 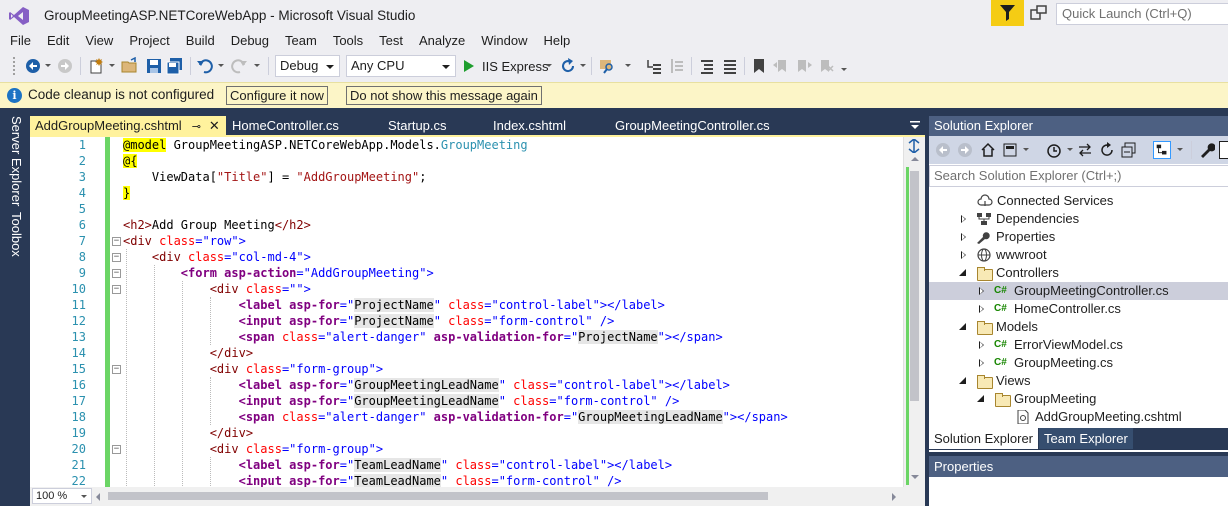 What do you see at coordinates (205, 66) in the screenshot?
I see `undo-icon` at bounding box center [205, 66].